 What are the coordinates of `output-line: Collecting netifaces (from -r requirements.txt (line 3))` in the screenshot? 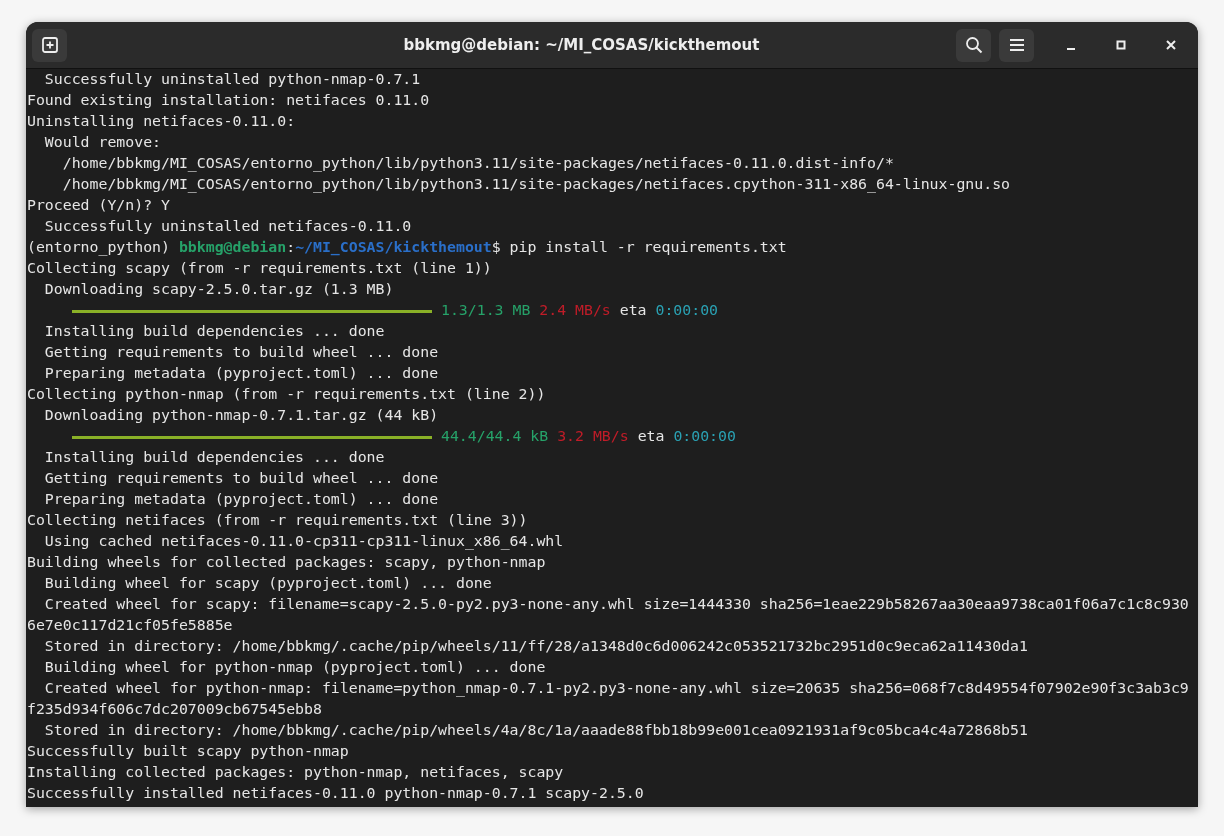 It's located at (277, 520).